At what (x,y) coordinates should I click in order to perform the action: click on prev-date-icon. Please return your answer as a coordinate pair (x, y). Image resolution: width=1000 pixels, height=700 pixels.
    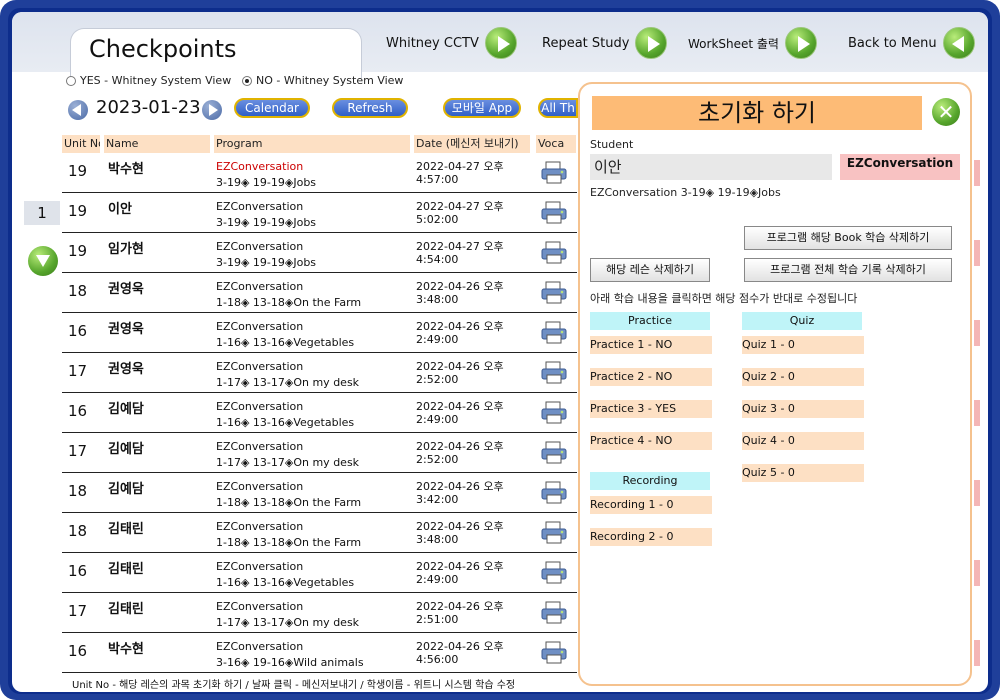
    Looking at the image, I should click on (78, 110).